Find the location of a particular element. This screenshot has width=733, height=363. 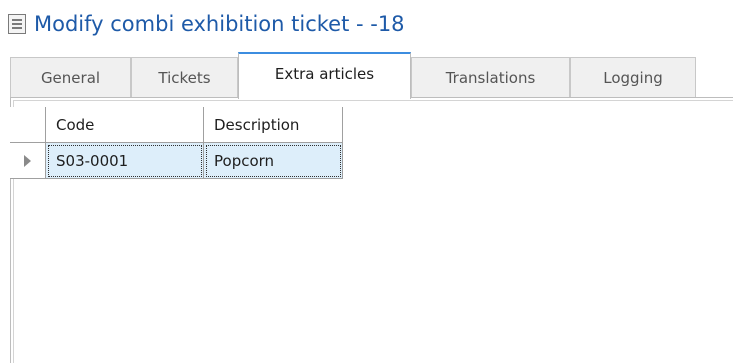

tab-general-label: General is located at coordinates (70, 78).